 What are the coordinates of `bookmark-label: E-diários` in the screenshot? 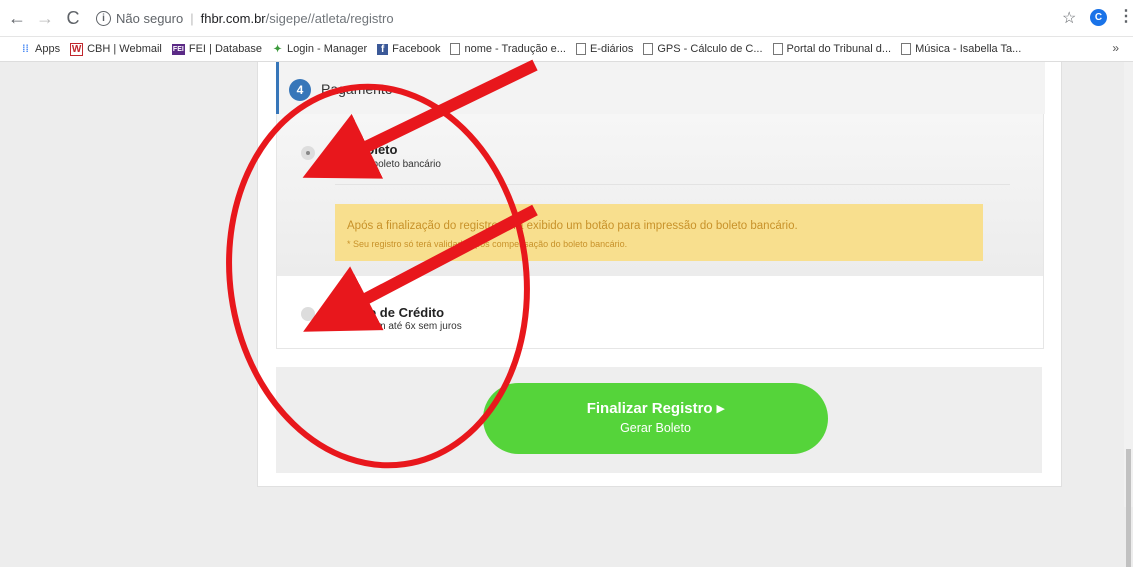 It's located at (611, 49).